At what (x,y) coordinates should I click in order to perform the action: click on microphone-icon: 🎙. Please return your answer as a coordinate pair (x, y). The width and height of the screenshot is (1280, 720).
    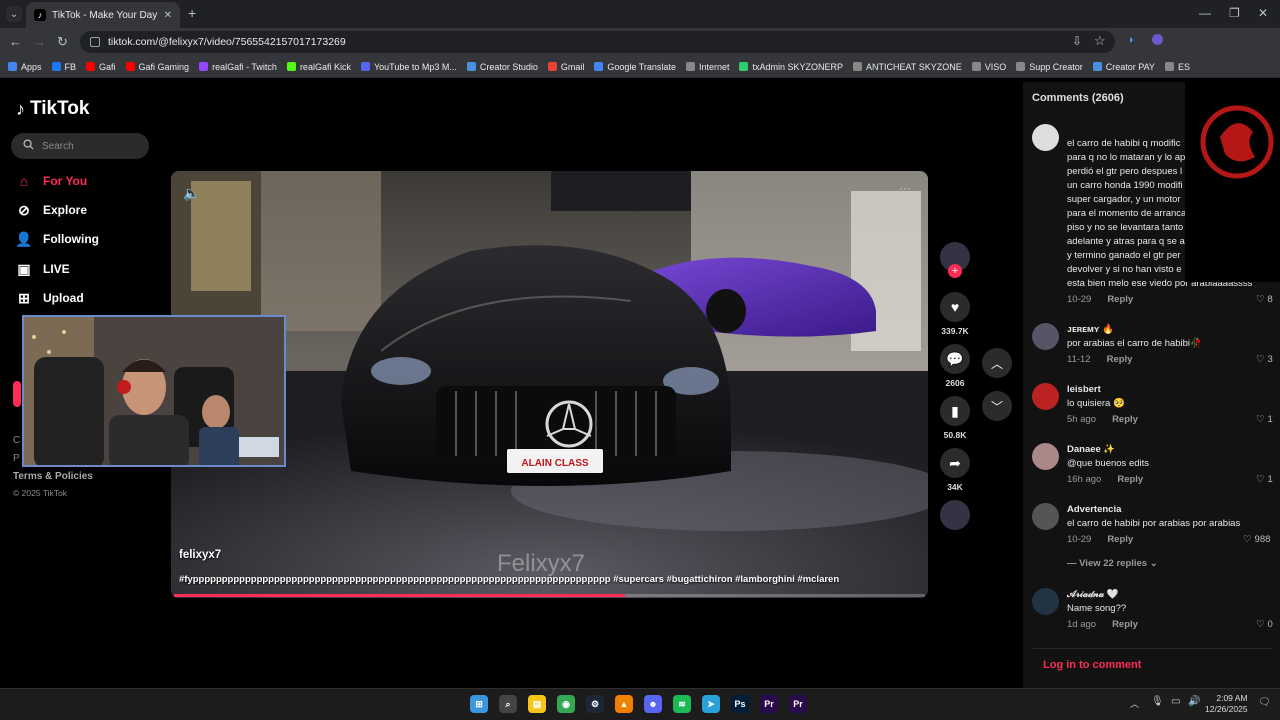
    Looking at the image, I should click on (1157, 701).